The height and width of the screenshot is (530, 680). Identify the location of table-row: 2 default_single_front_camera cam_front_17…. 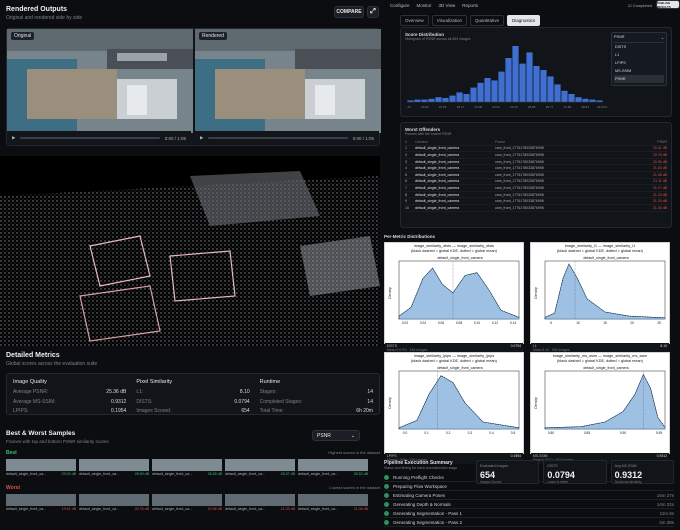
(536, 155).